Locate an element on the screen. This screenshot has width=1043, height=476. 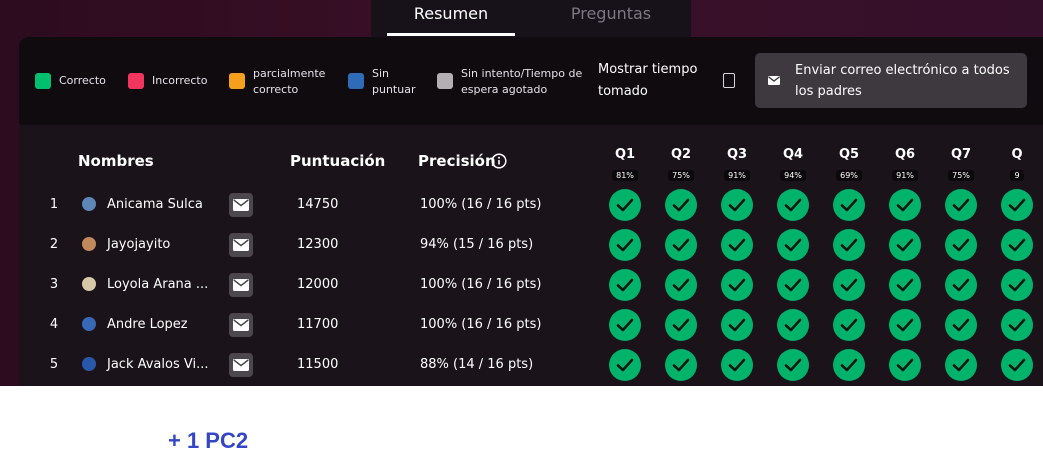
rank: 2 is located at coordinates (54, 244).